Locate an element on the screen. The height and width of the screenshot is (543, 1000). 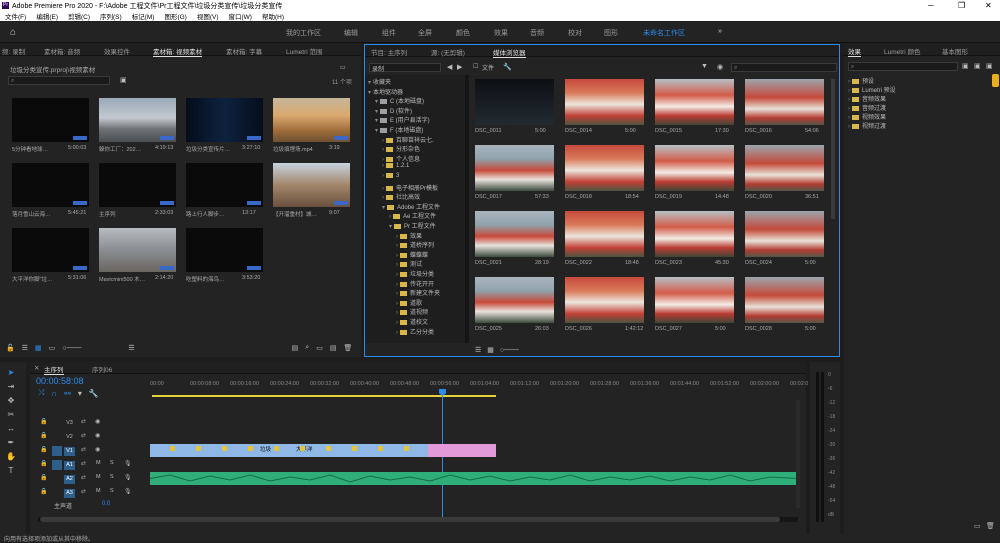
freeform-view-icon: ▭ is located at coordinates (52, 348).